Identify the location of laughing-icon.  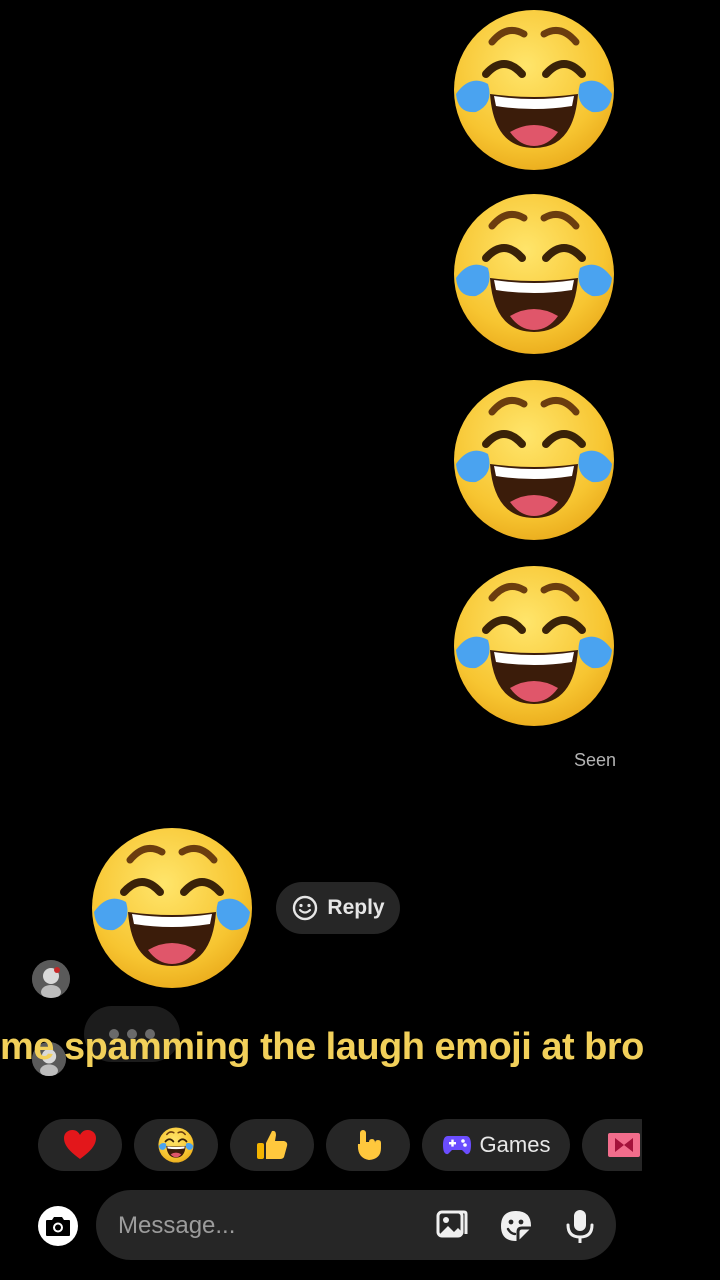
(176, 1145).